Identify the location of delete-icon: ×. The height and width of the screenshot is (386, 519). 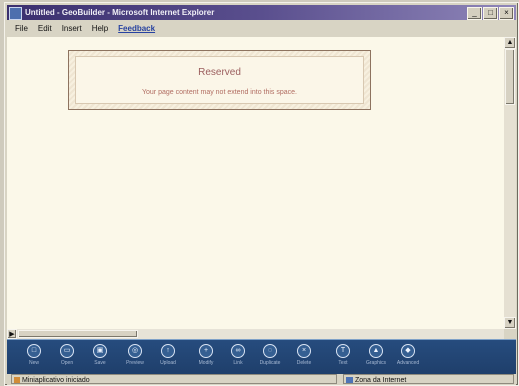
(304, 351).